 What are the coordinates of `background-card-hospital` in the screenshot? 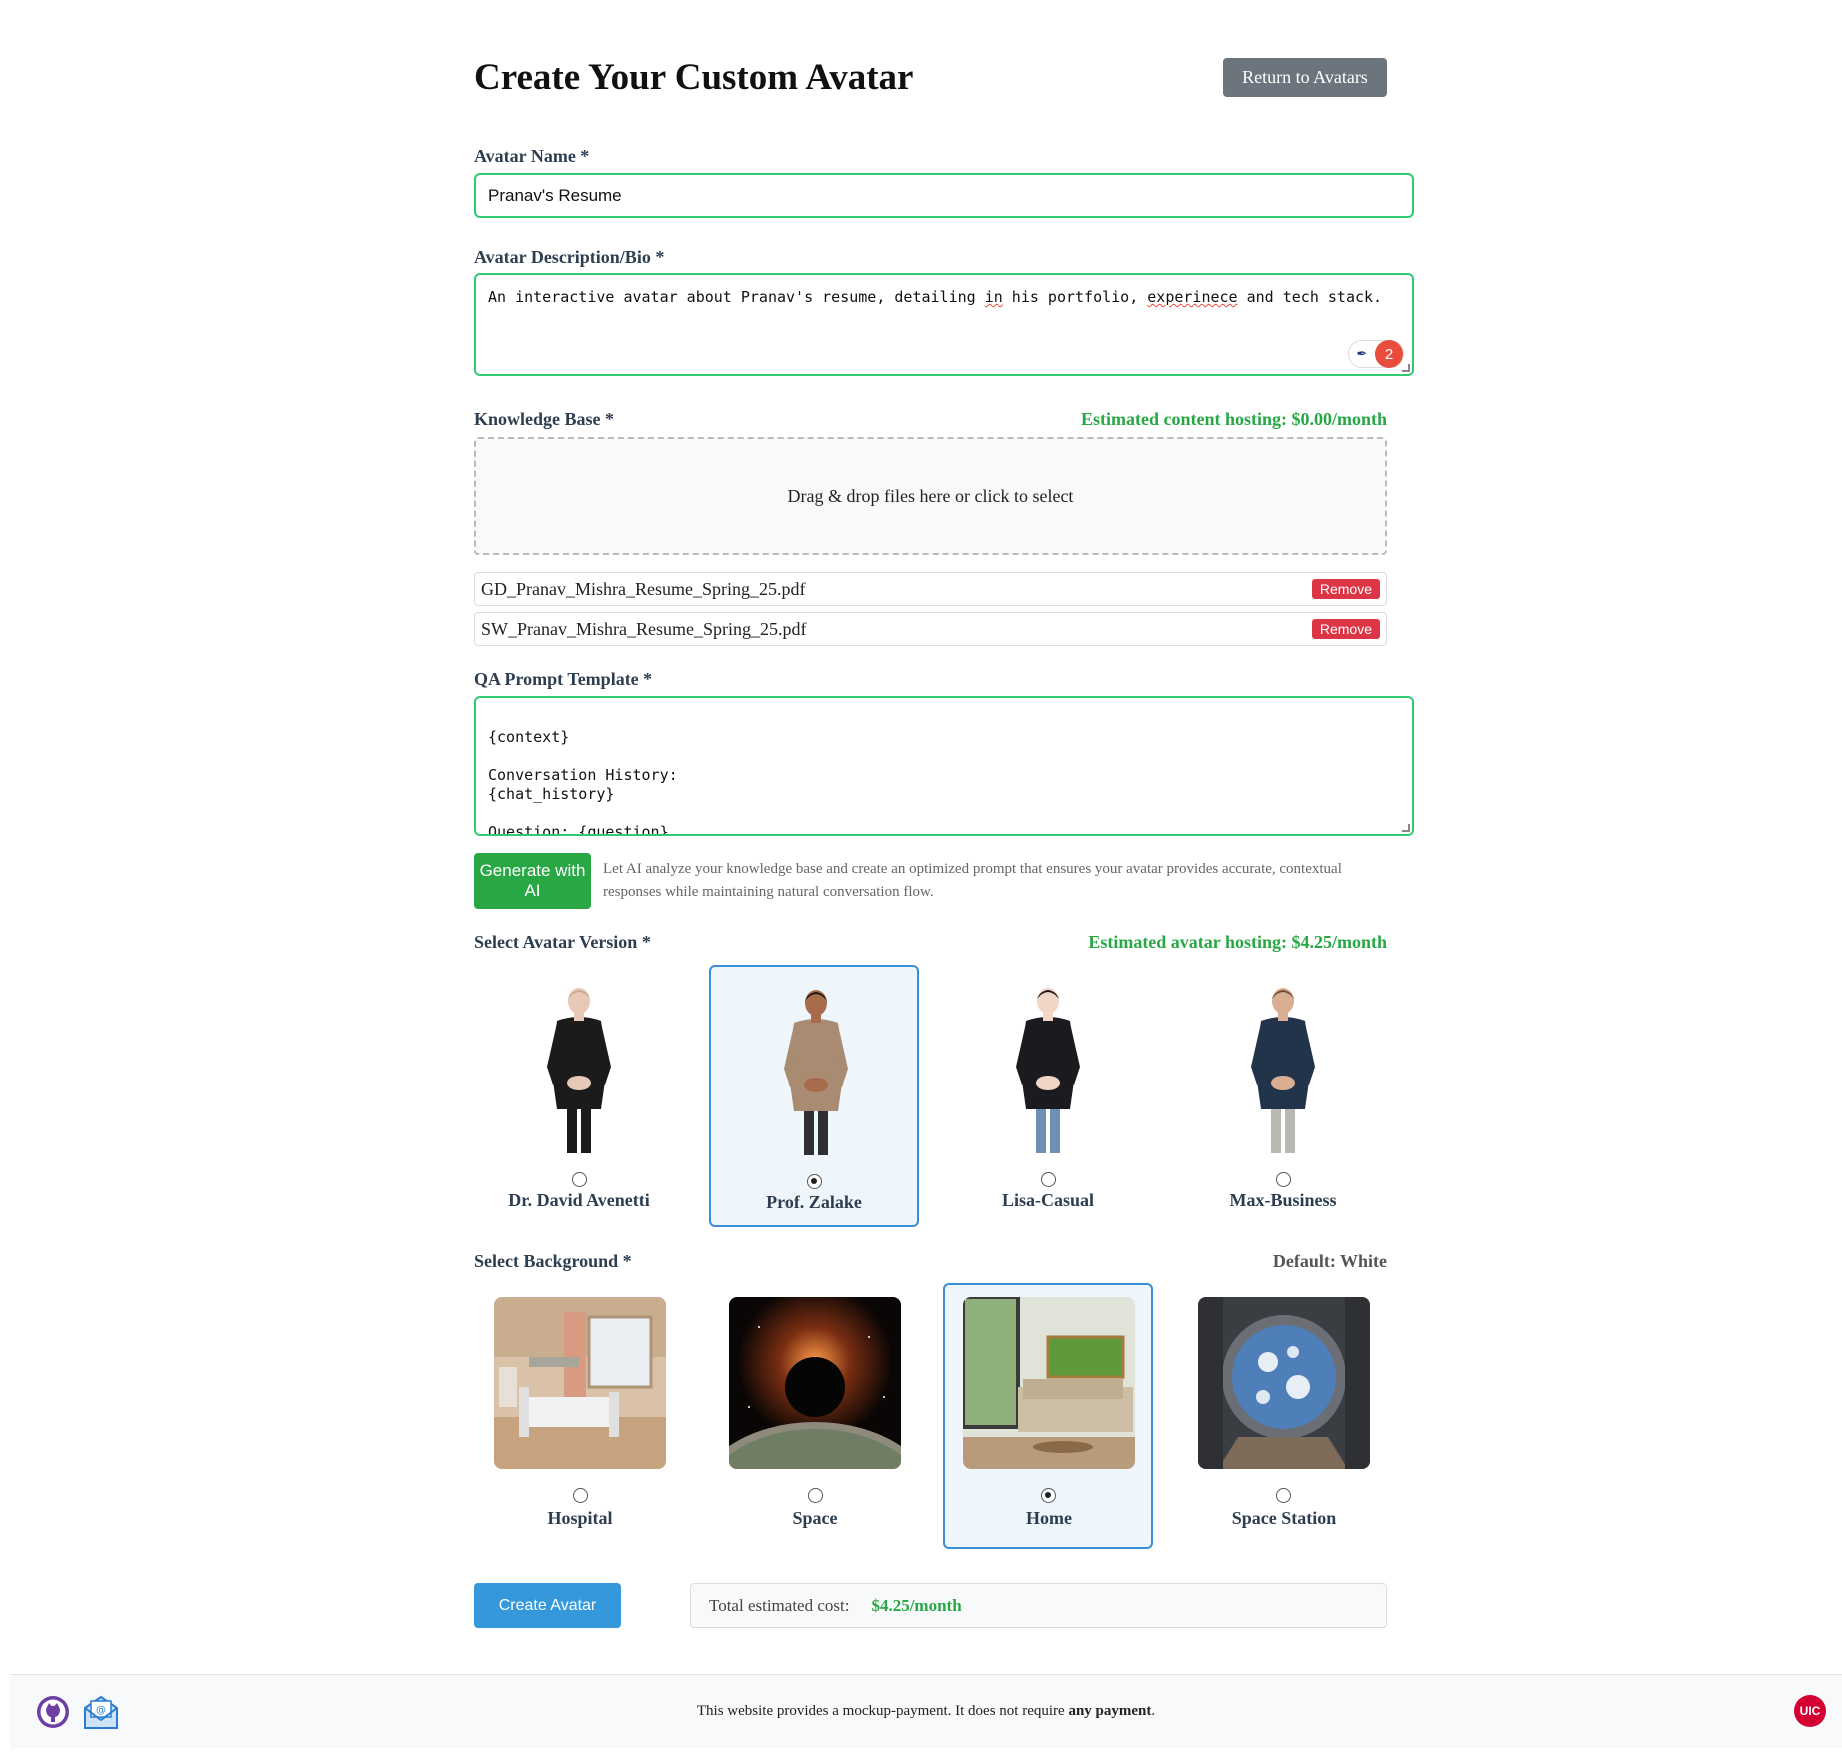 It's located at (579, 1414).